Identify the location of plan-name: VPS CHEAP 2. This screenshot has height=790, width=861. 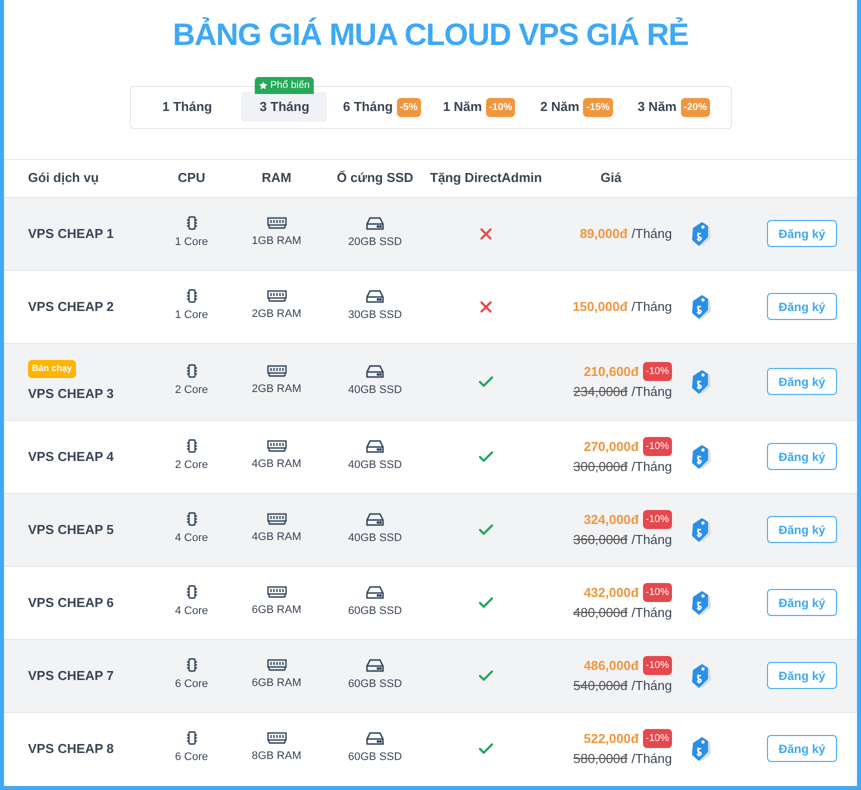
(71, 307).